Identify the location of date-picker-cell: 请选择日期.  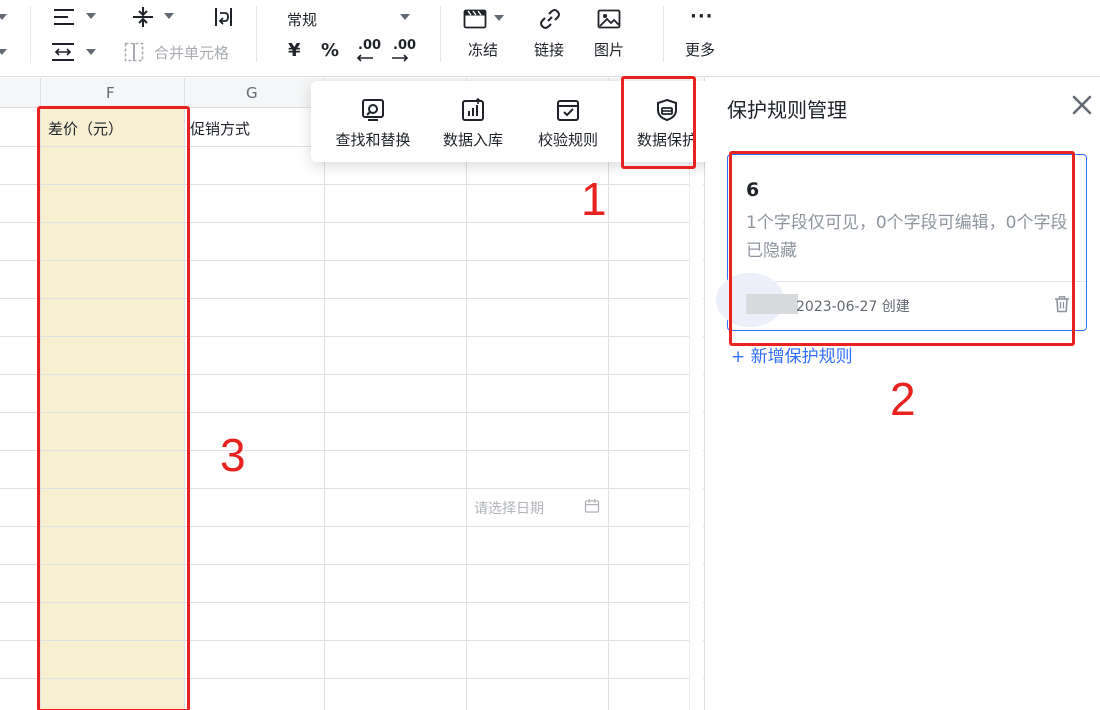
(509, 508).